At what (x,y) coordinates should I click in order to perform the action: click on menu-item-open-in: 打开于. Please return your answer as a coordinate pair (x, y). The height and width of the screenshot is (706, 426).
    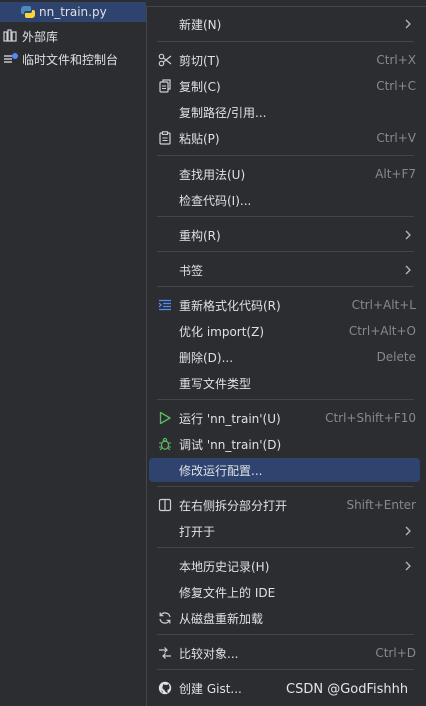
    Looking at the image, I should click on (284, 531).